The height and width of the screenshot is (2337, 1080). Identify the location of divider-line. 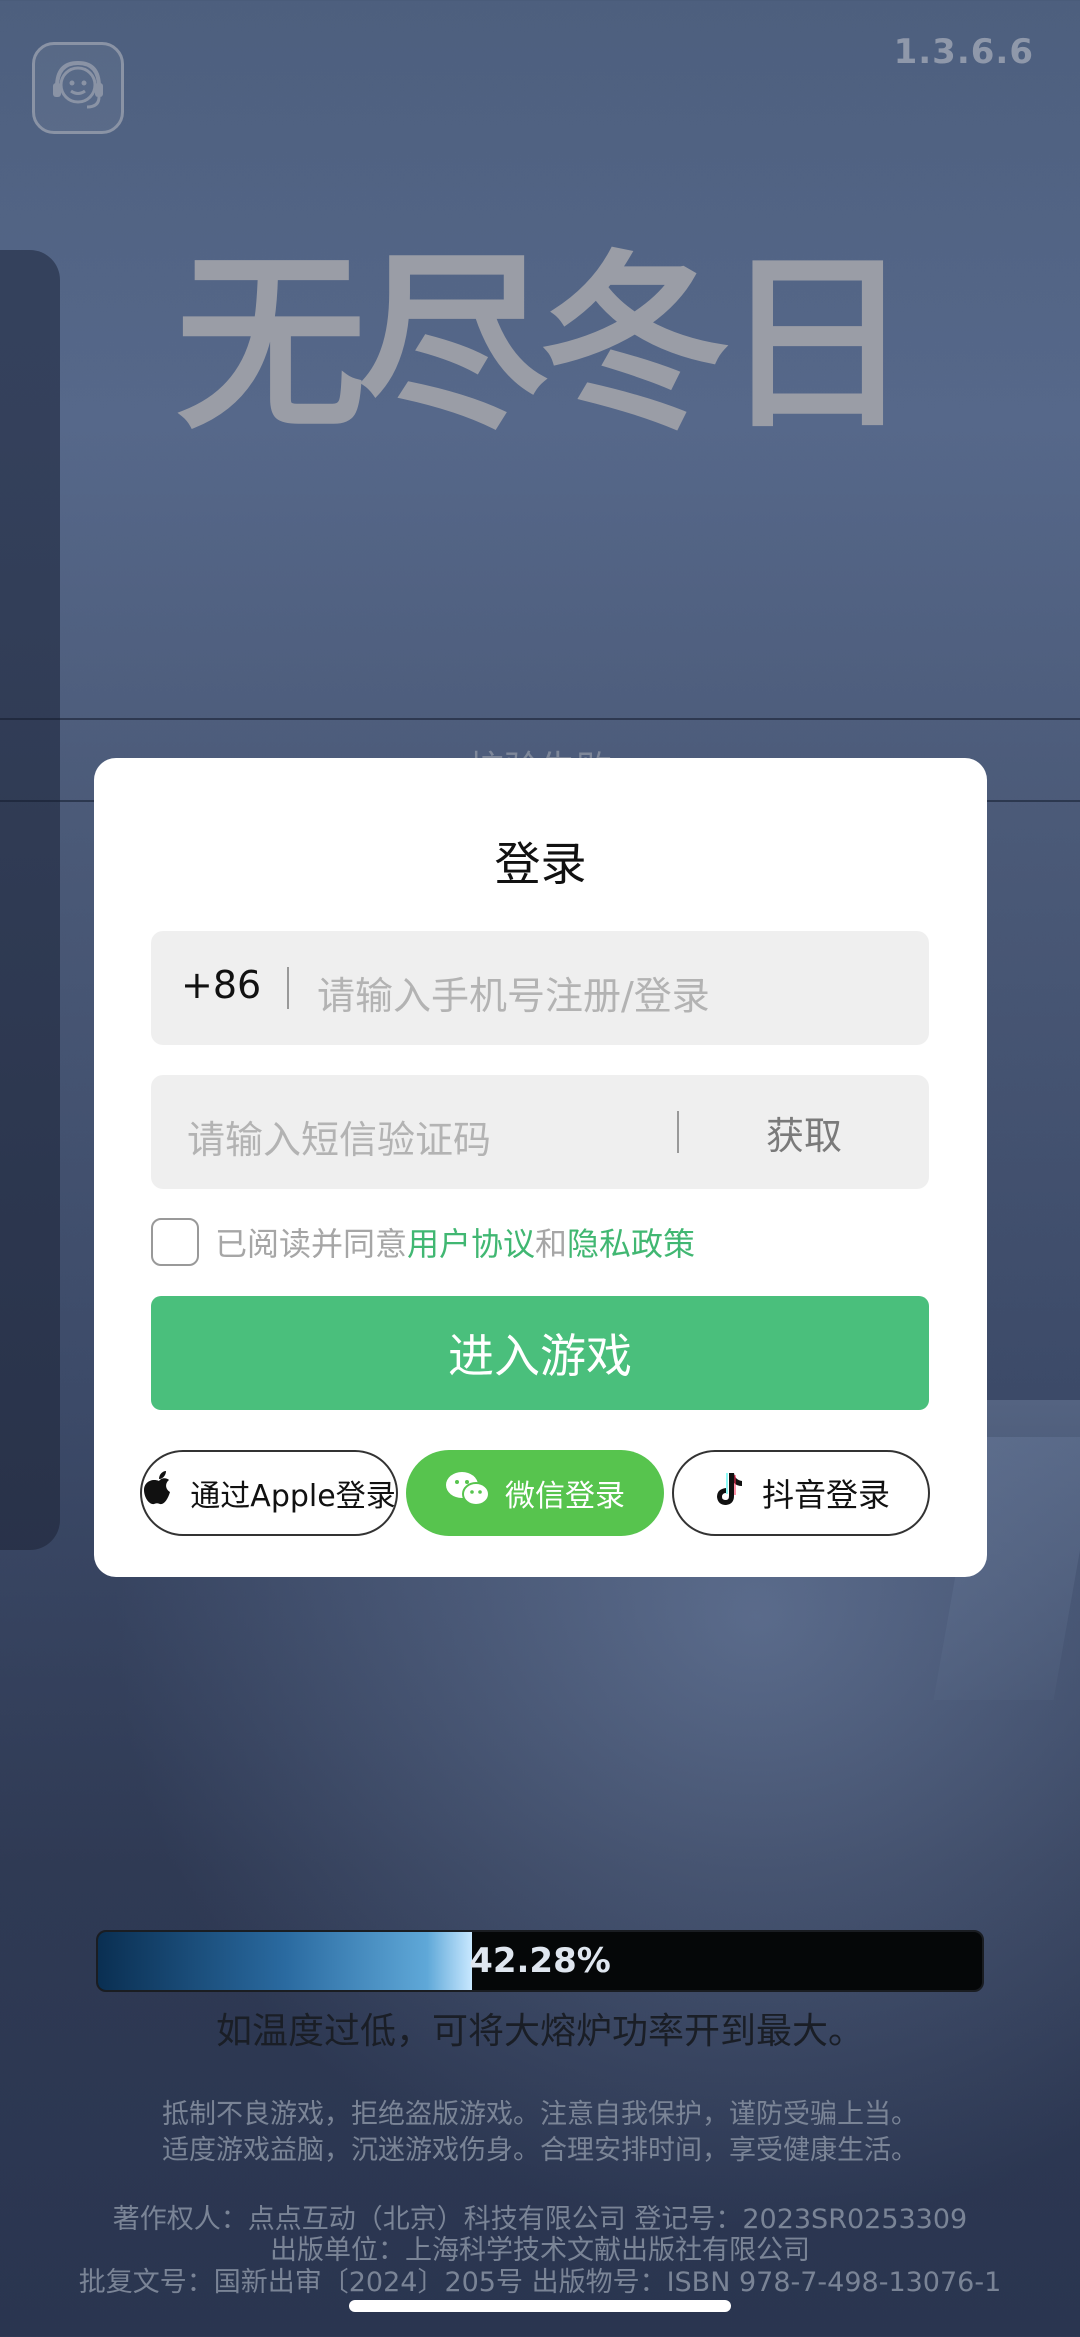
(540, 719).